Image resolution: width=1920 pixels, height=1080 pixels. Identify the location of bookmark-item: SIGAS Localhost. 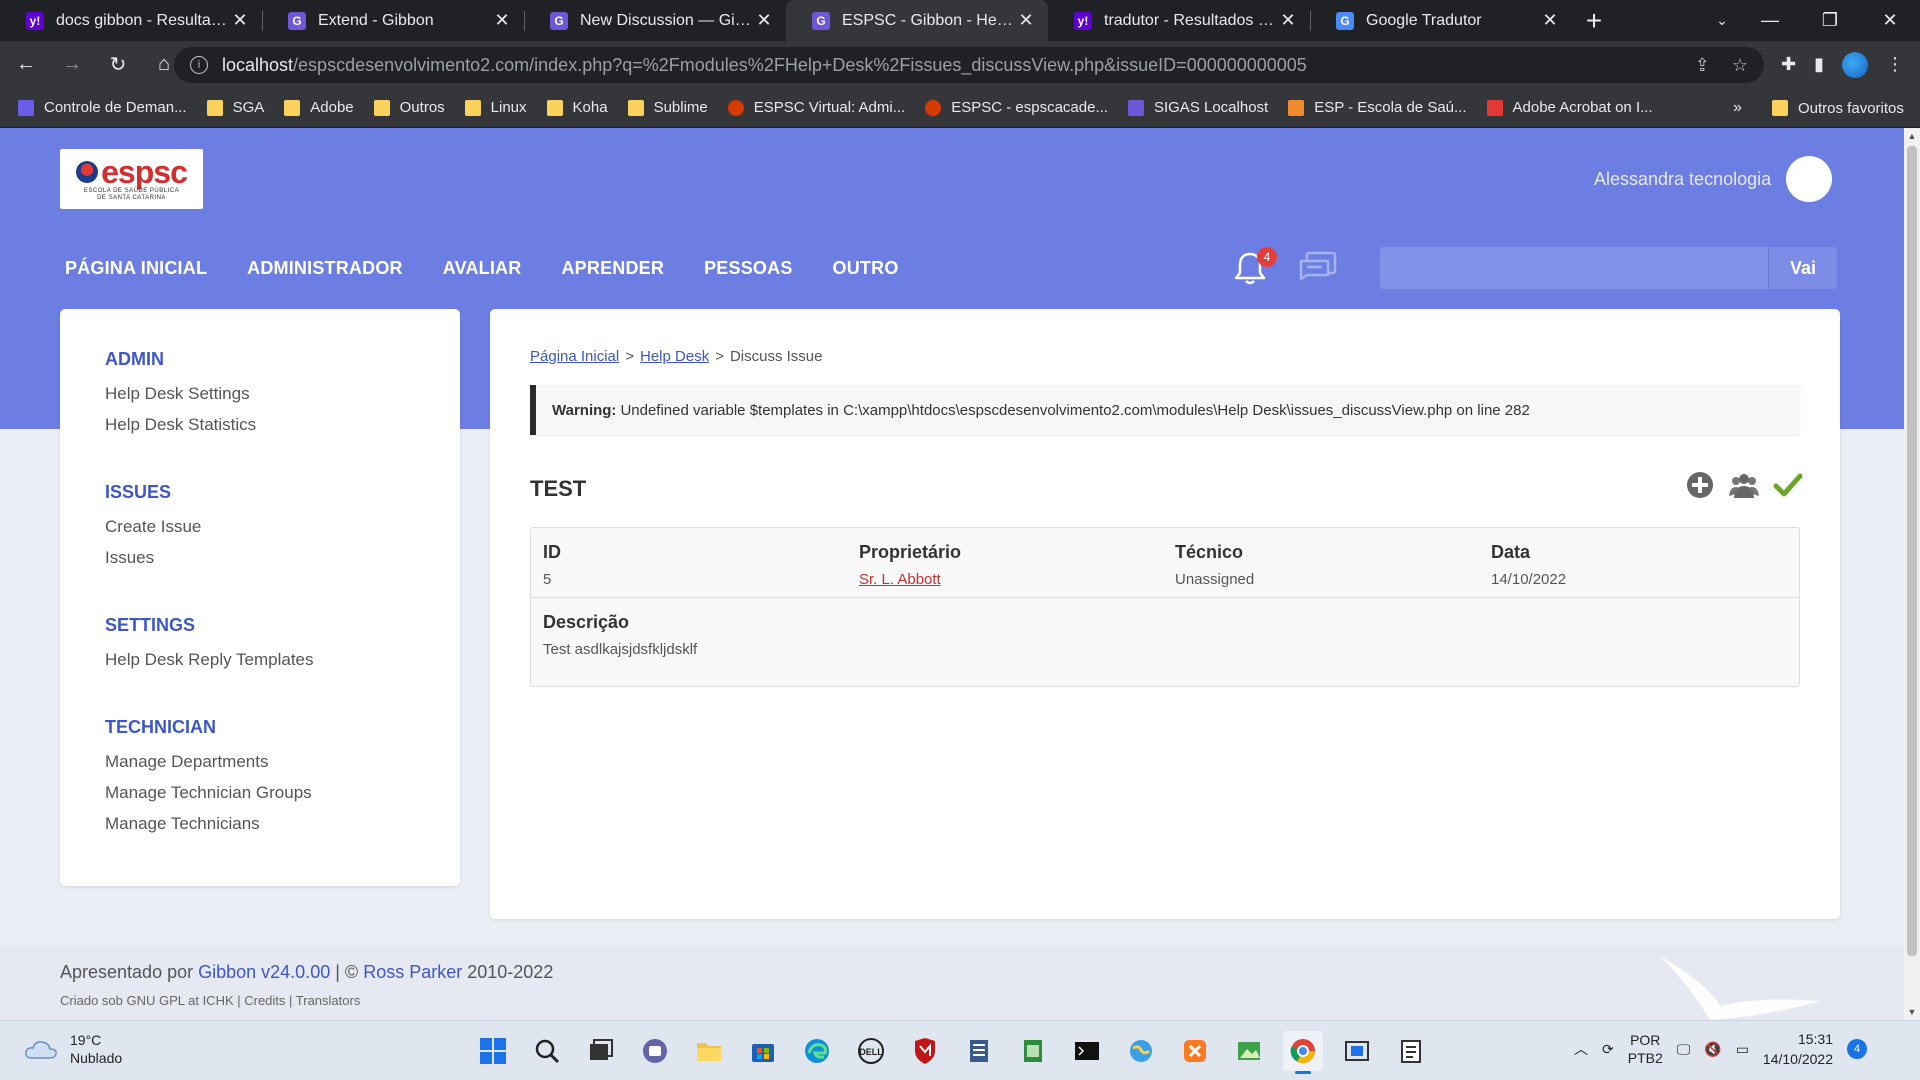
(1197, 107).